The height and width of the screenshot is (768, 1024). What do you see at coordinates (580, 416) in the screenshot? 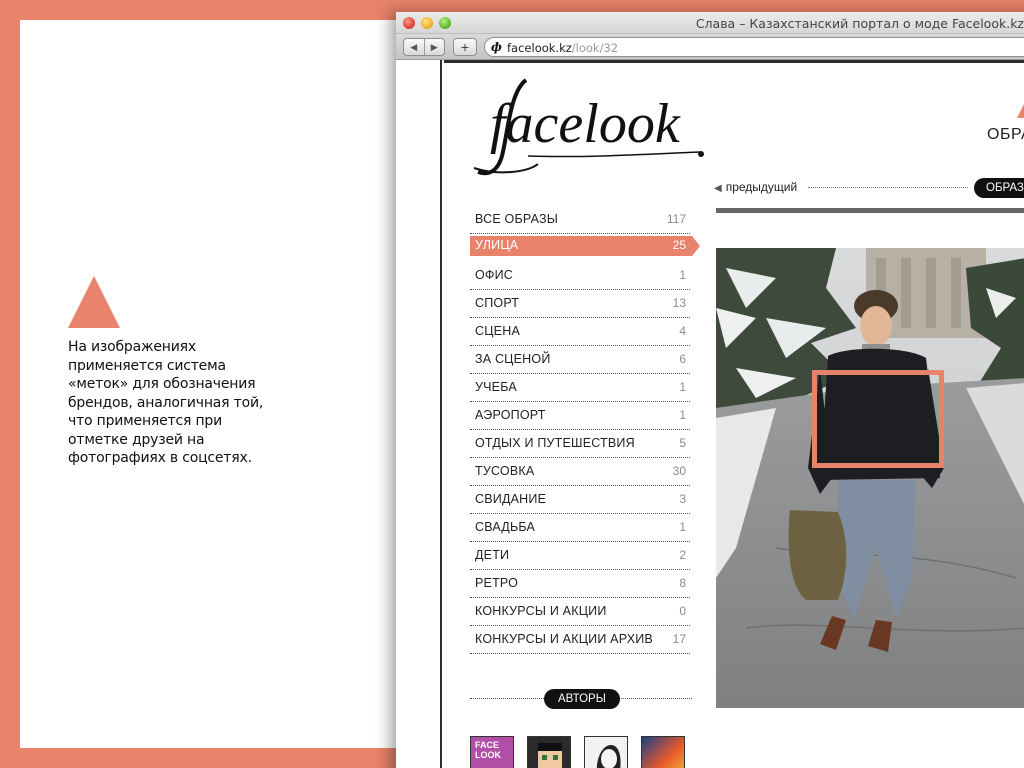
I see `category-item: АЭРОПОРТ 1` at bounding box center [580, 416].